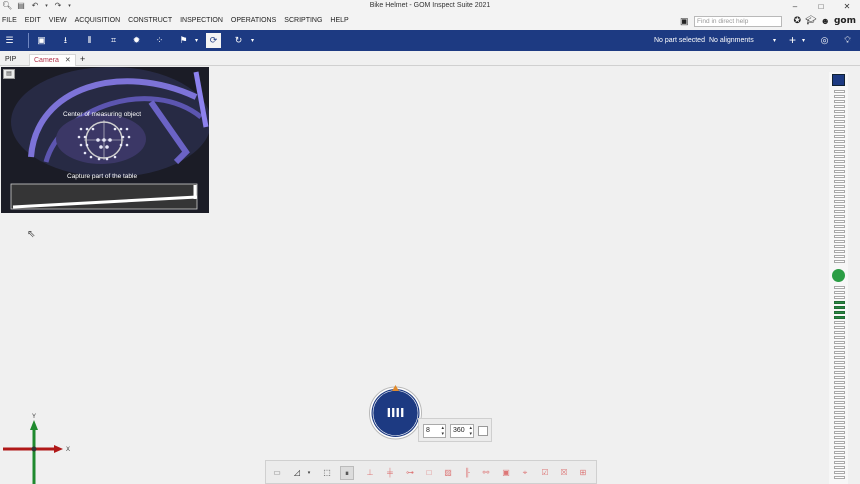 This screenshot has height=484, width=860. Describe the element at coordinates (738, 21) in the screenshot. I see `direct-help-search-input: Find in direct help` at that location.